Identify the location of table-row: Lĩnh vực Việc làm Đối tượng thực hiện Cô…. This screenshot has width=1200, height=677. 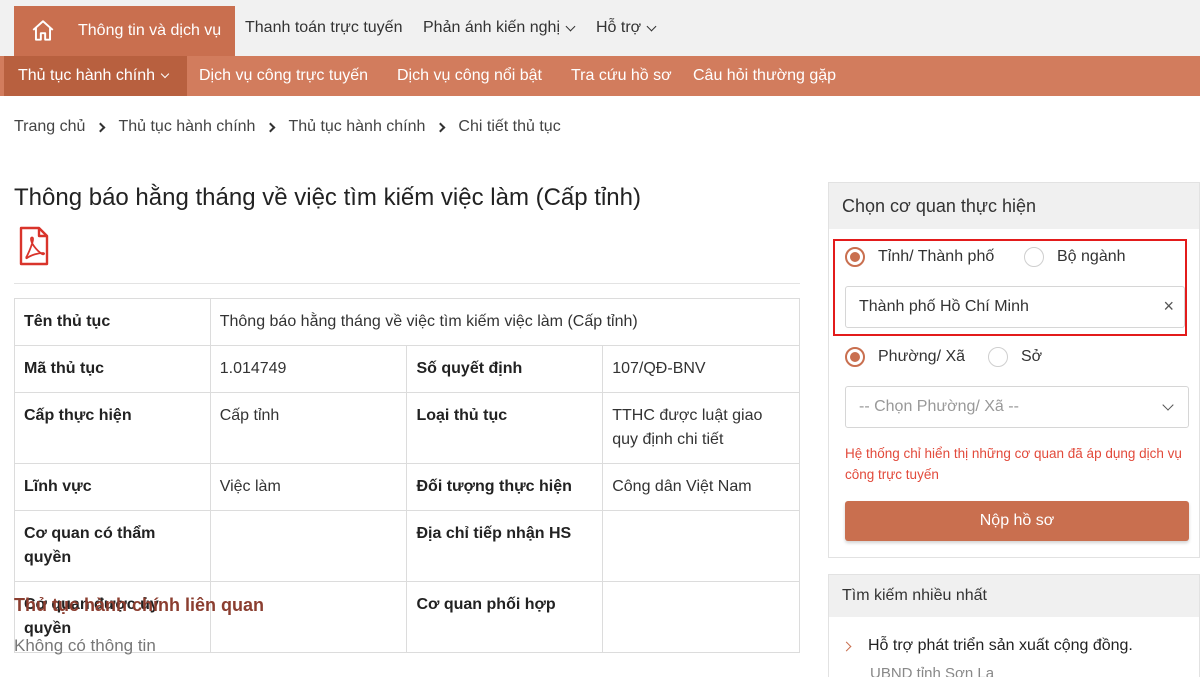
(407, 487).